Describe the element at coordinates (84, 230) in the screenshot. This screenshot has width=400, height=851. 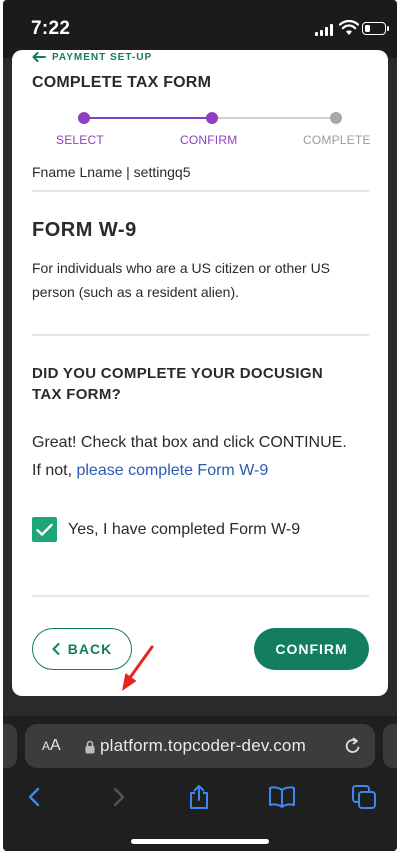
I see `form-title: FORM W-9` at that location.